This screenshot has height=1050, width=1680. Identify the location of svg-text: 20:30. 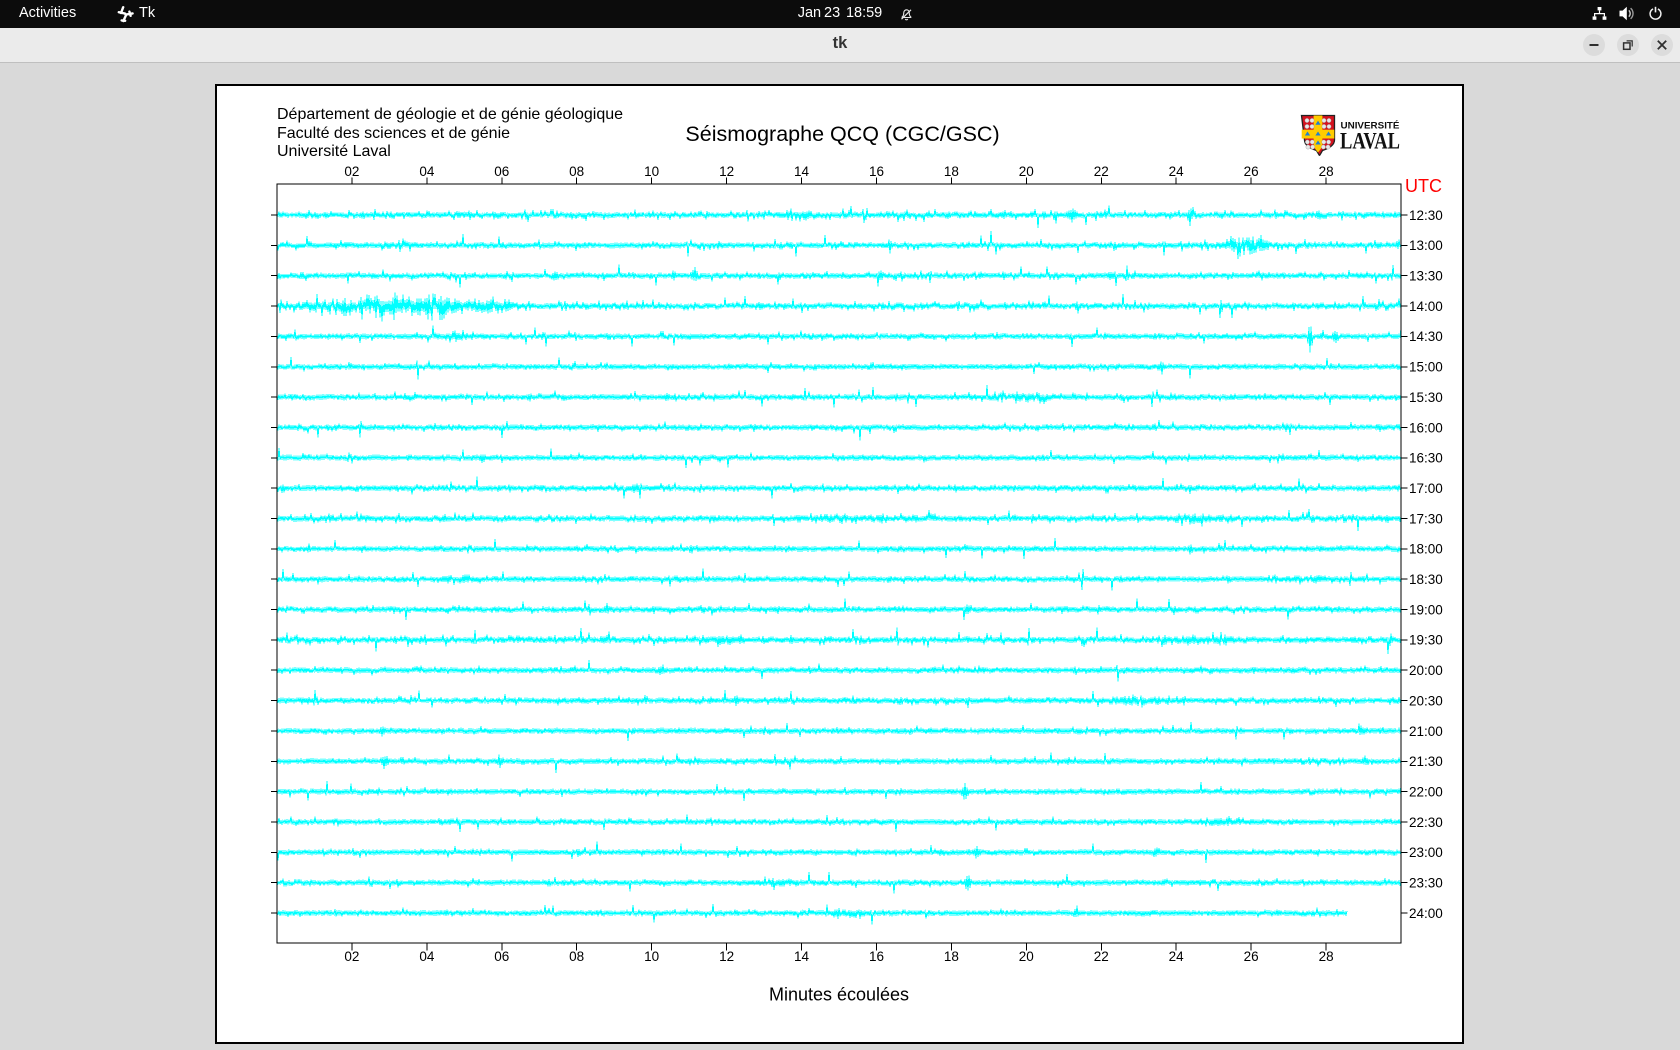
(1426, 700).